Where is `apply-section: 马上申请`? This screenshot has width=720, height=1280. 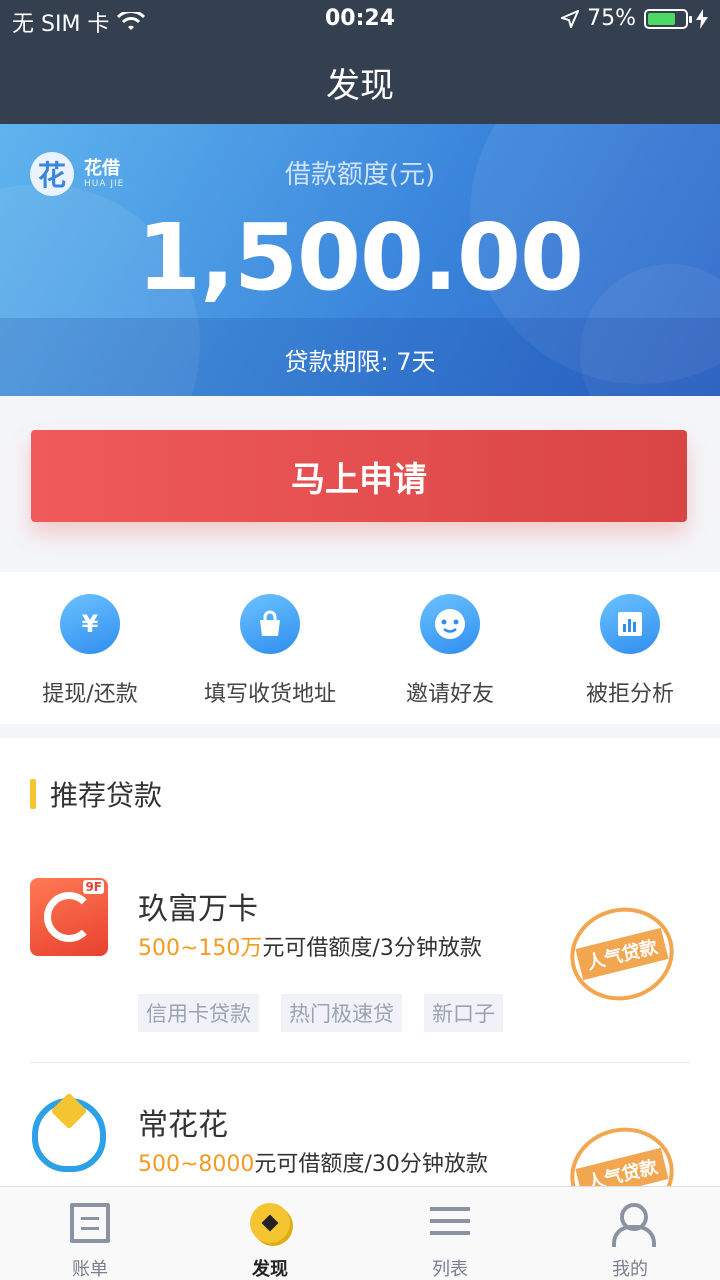 apply-section: 马上申请 is located at coordinates (360, 483).